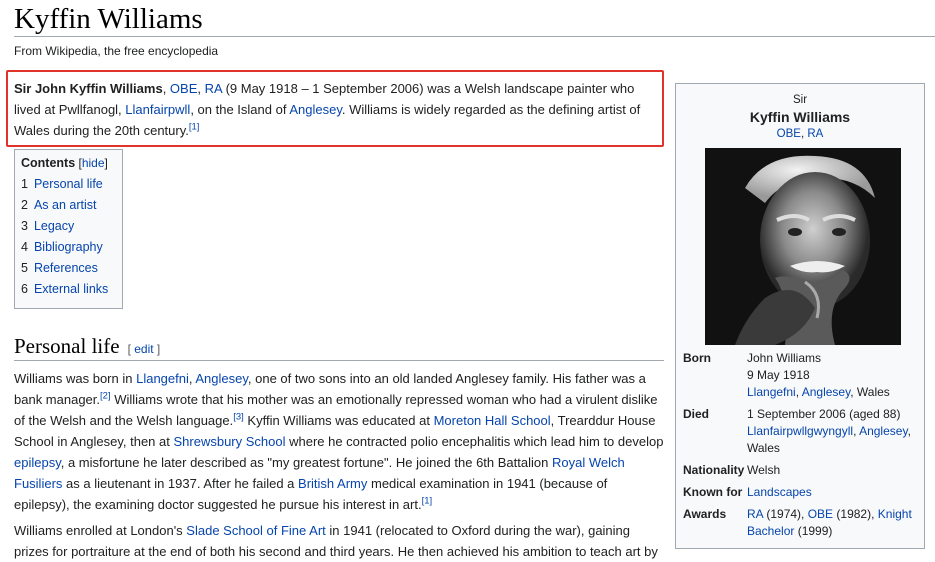 This screenshot has height=562, width=935. Describe the element at coordinates (24, 247) in the screenshot. I see `toc-num: 4` at that location.